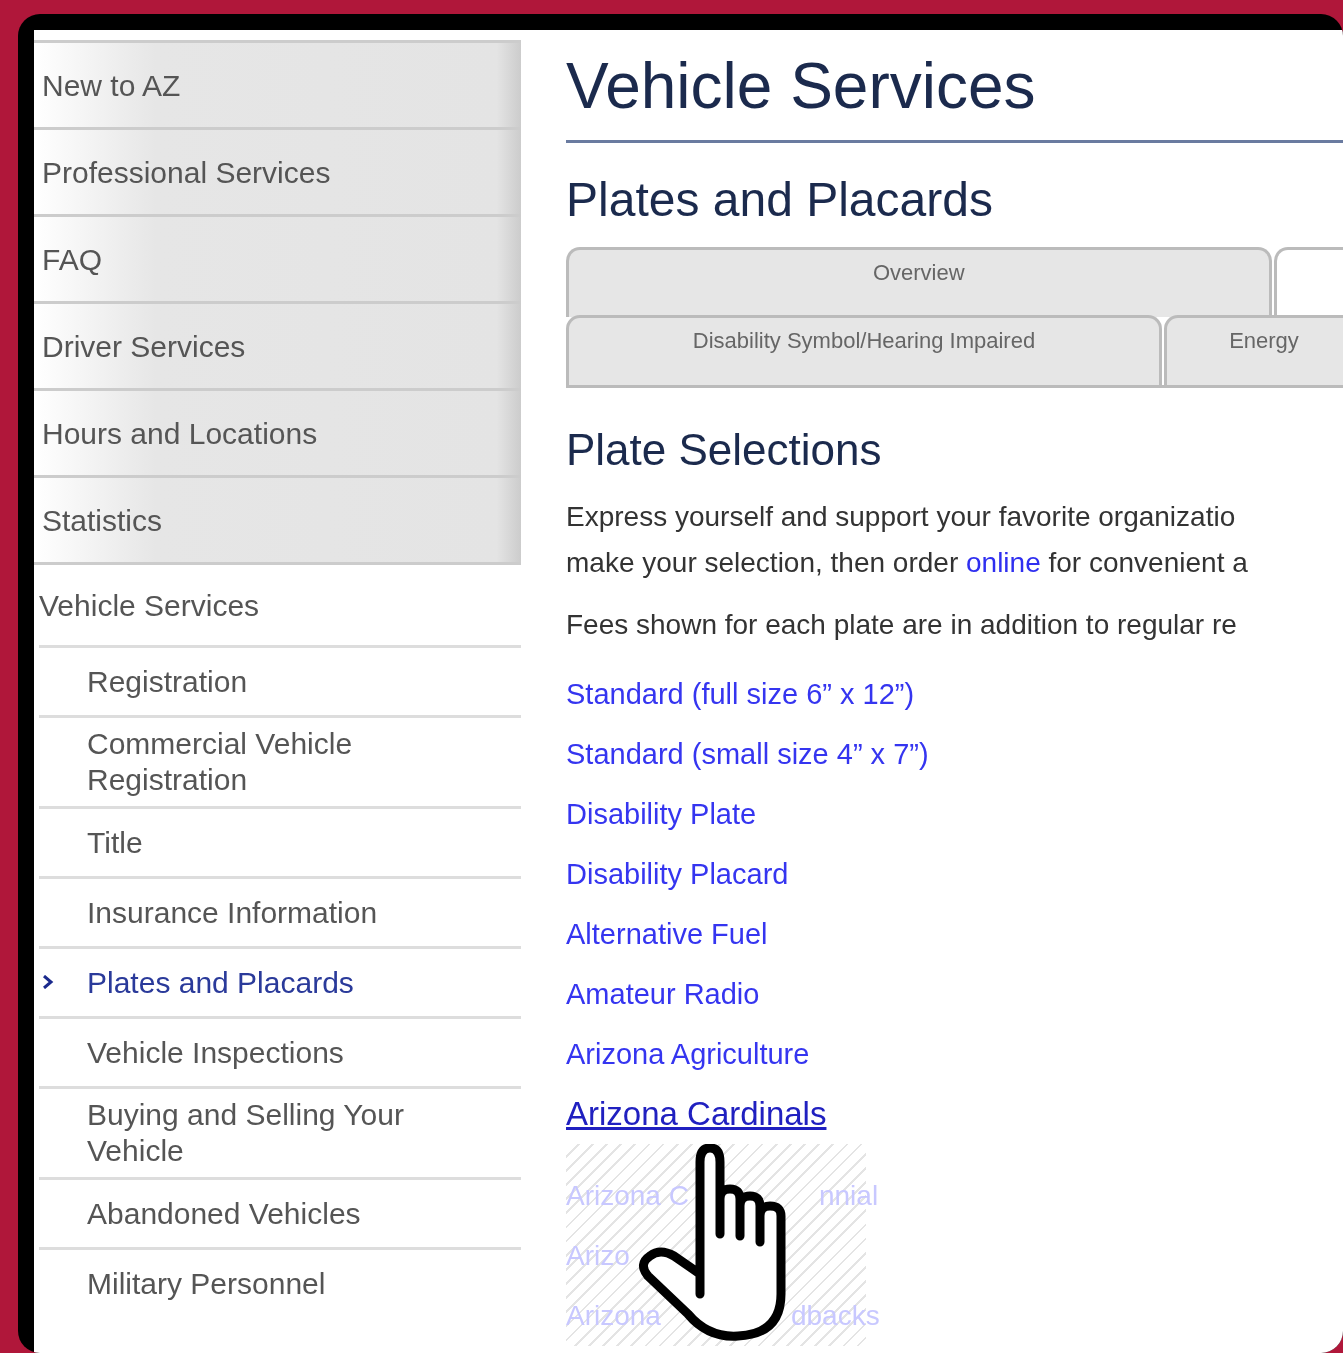 The height and width of the screenshot is (1353, 1343). What do you see at coordinates (1253, 349) in the screenshot?
I see `tab: Energy` at bounding box center [1253, 349].